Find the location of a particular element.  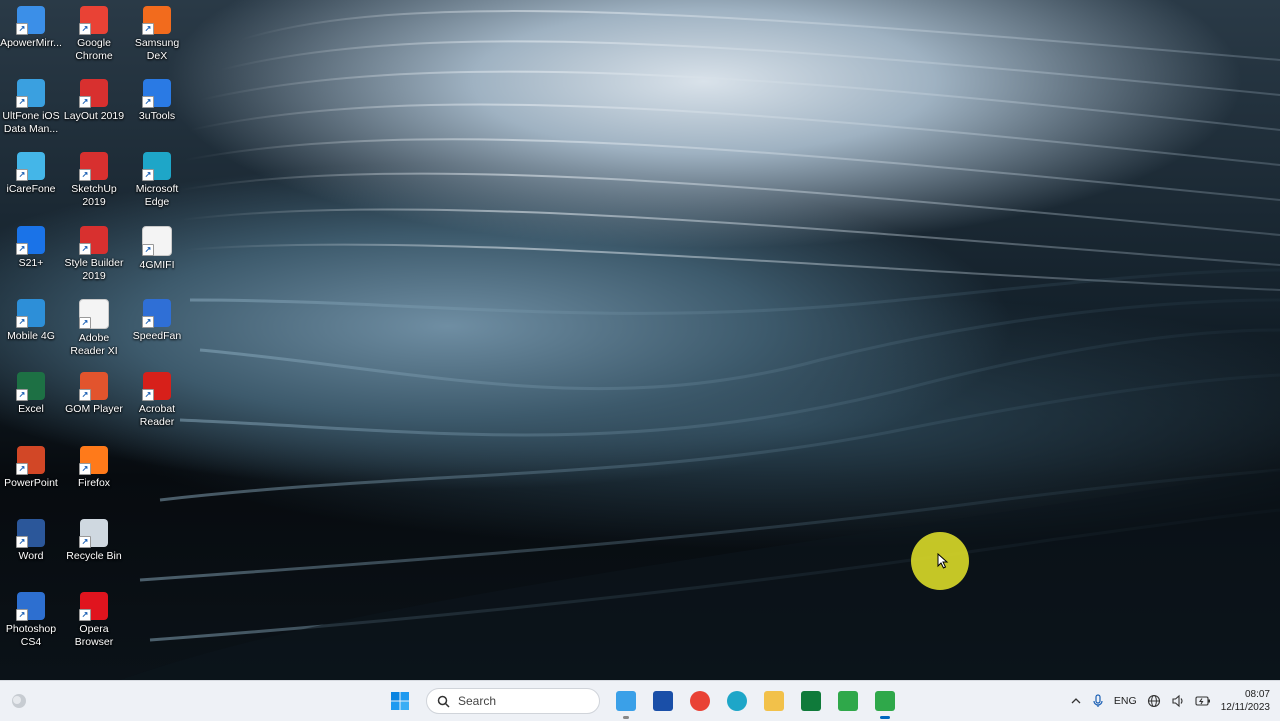

edge-taskbar-button is located at coordinates (737, 701).